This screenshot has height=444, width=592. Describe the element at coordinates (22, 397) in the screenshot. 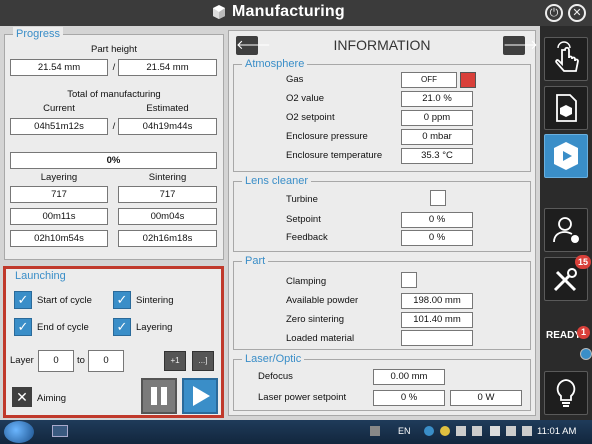

I see `aiming-toggle: ✕` at that location.